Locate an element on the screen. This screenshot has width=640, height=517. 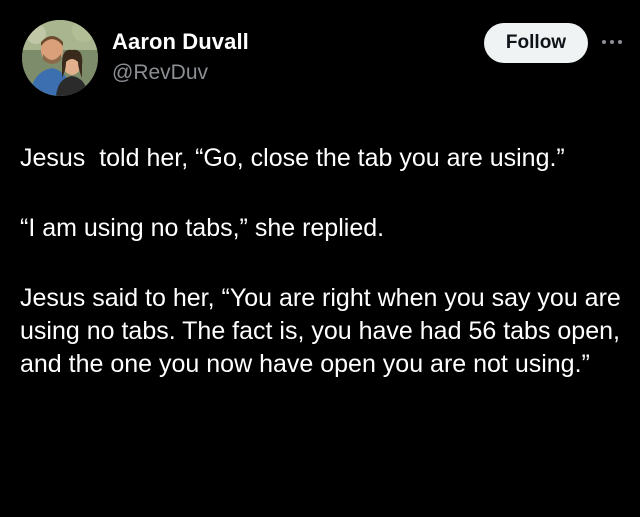
avatar is located at coordinates (60, 58).